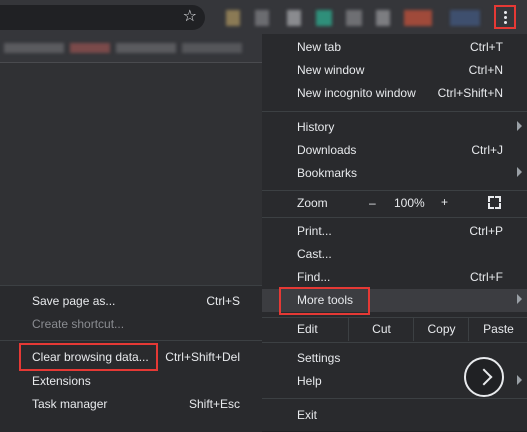 This screenshot has height=432, width=527. I want to click on cut-button: Cut, so click(381, 329).